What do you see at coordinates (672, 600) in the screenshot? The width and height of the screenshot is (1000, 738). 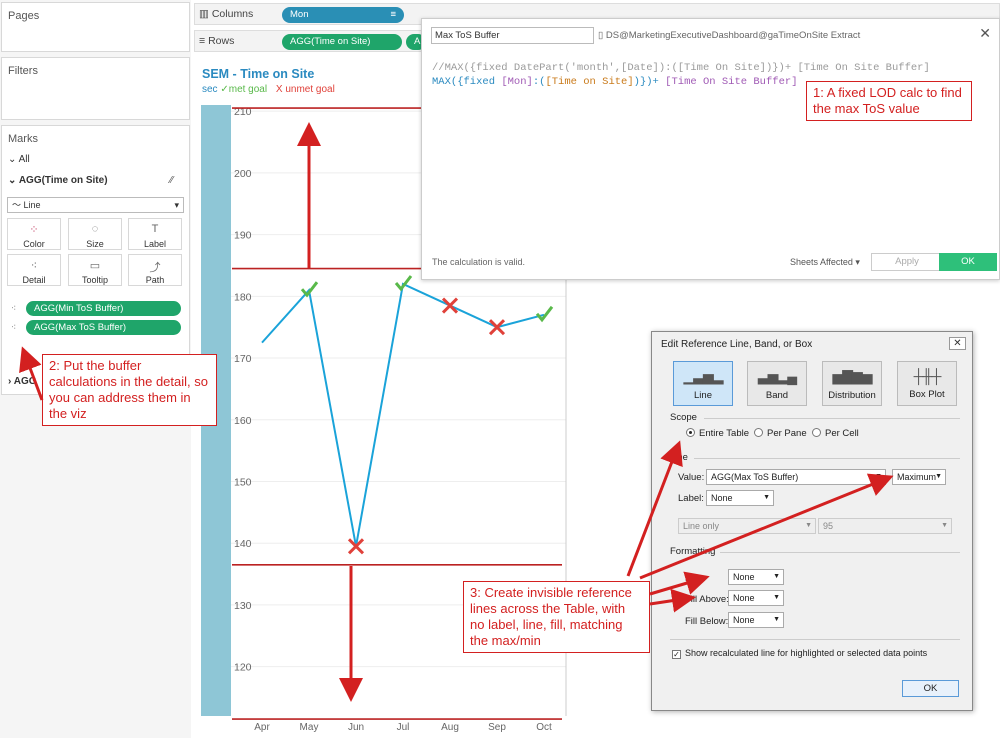 I see `arrow-fill-above` at bounding box center [672, 600].